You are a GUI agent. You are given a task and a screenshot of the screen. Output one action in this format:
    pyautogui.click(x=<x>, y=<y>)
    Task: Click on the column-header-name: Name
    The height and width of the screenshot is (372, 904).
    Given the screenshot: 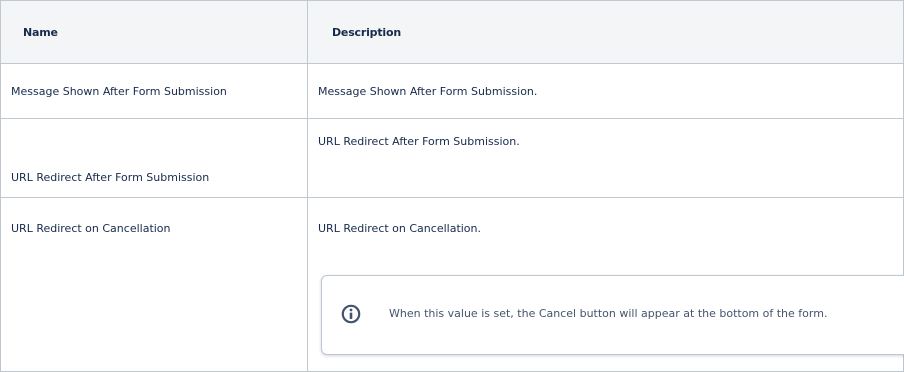 What is the action you would take?
    pyautogui.click(x=154, y=32)
    